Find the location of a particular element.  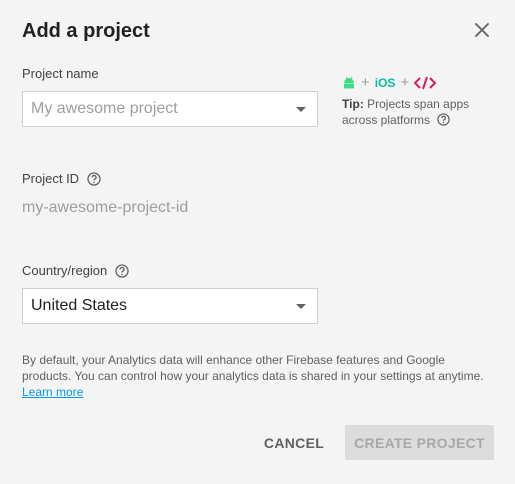

close-button is located at coordinates (482, 30).